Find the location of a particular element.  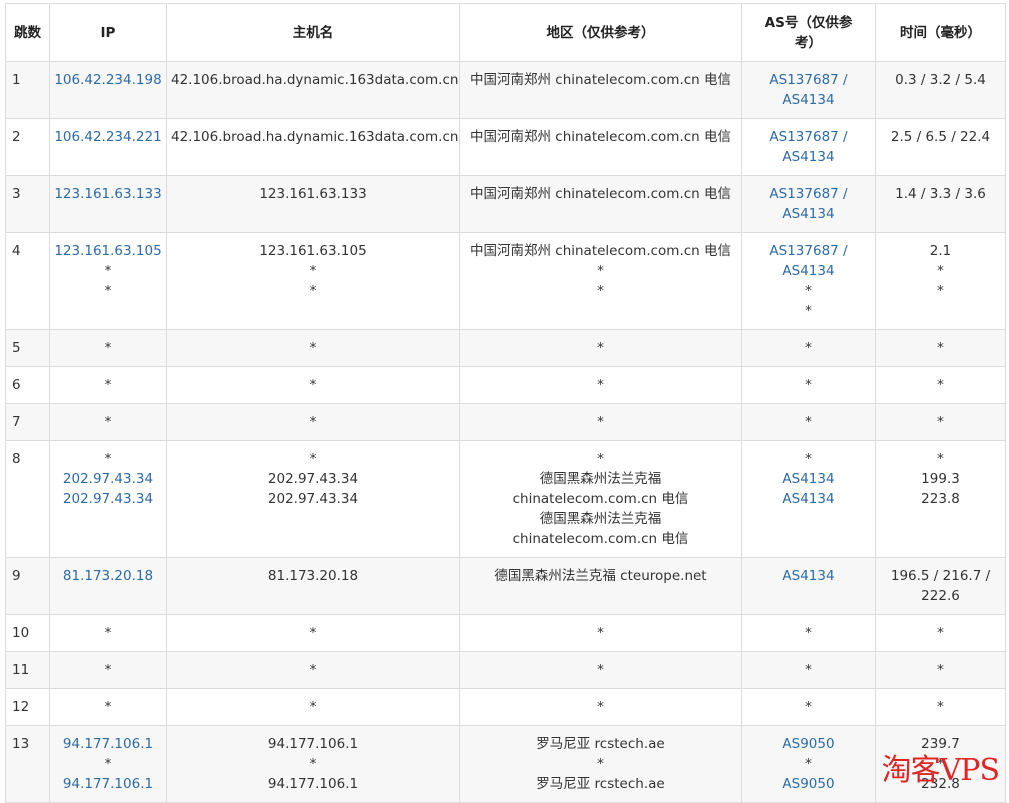

ip-cell: 106.42.234.198 is located at coordinates (108, 90).